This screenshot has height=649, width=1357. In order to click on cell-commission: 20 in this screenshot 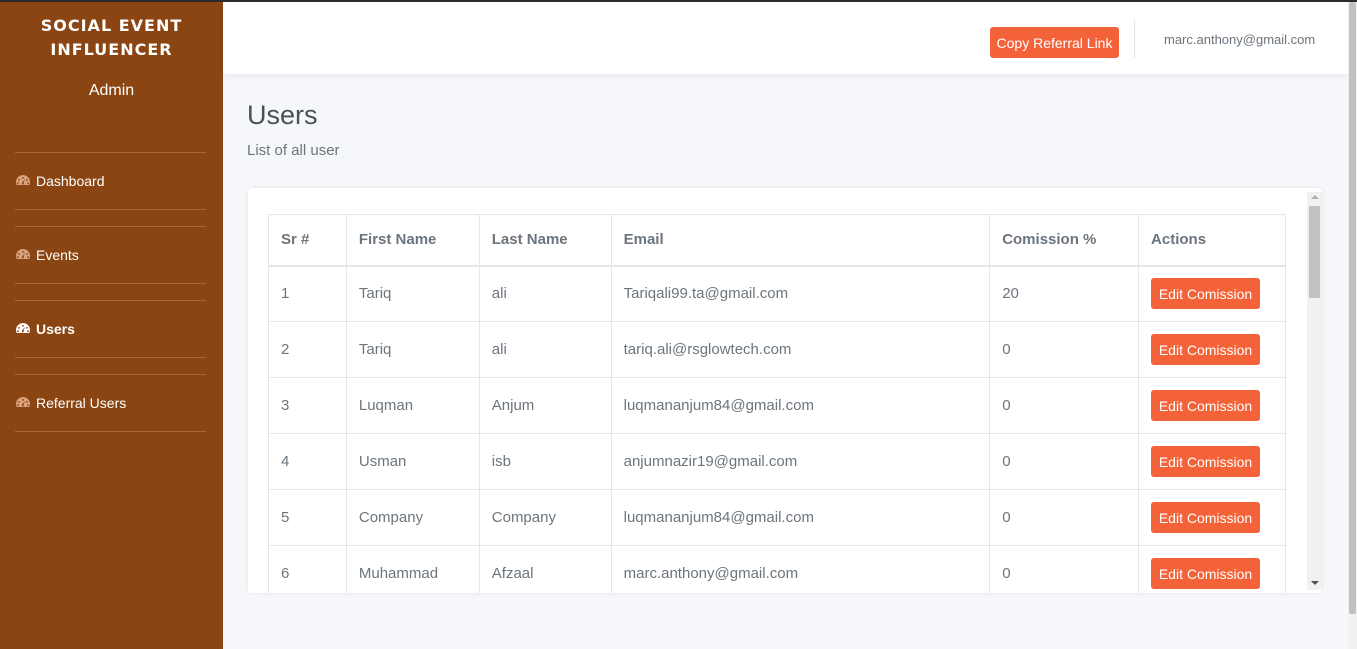, I will do `click(1064, 293)`.